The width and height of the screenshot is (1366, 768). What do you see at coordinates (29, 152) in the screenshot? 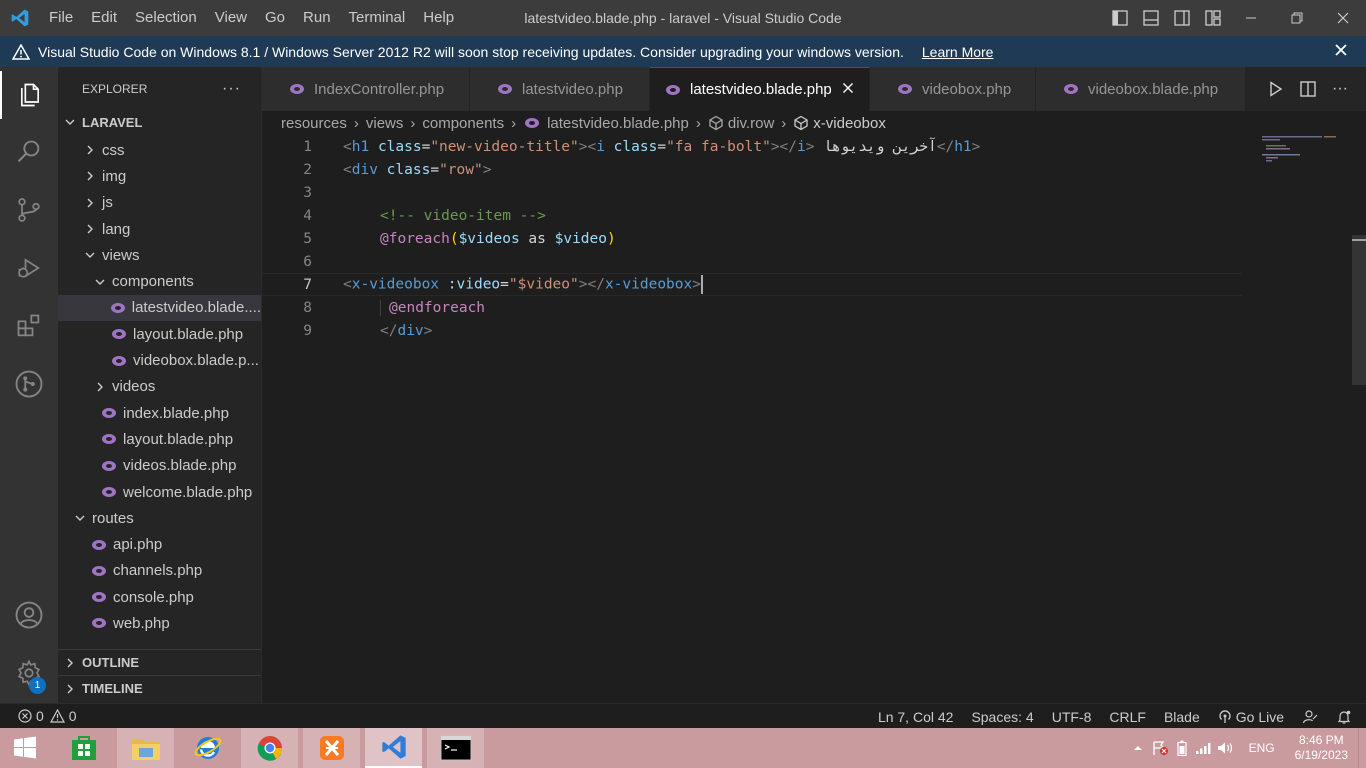
I see `search-icon` at bounding box center [29, 152].